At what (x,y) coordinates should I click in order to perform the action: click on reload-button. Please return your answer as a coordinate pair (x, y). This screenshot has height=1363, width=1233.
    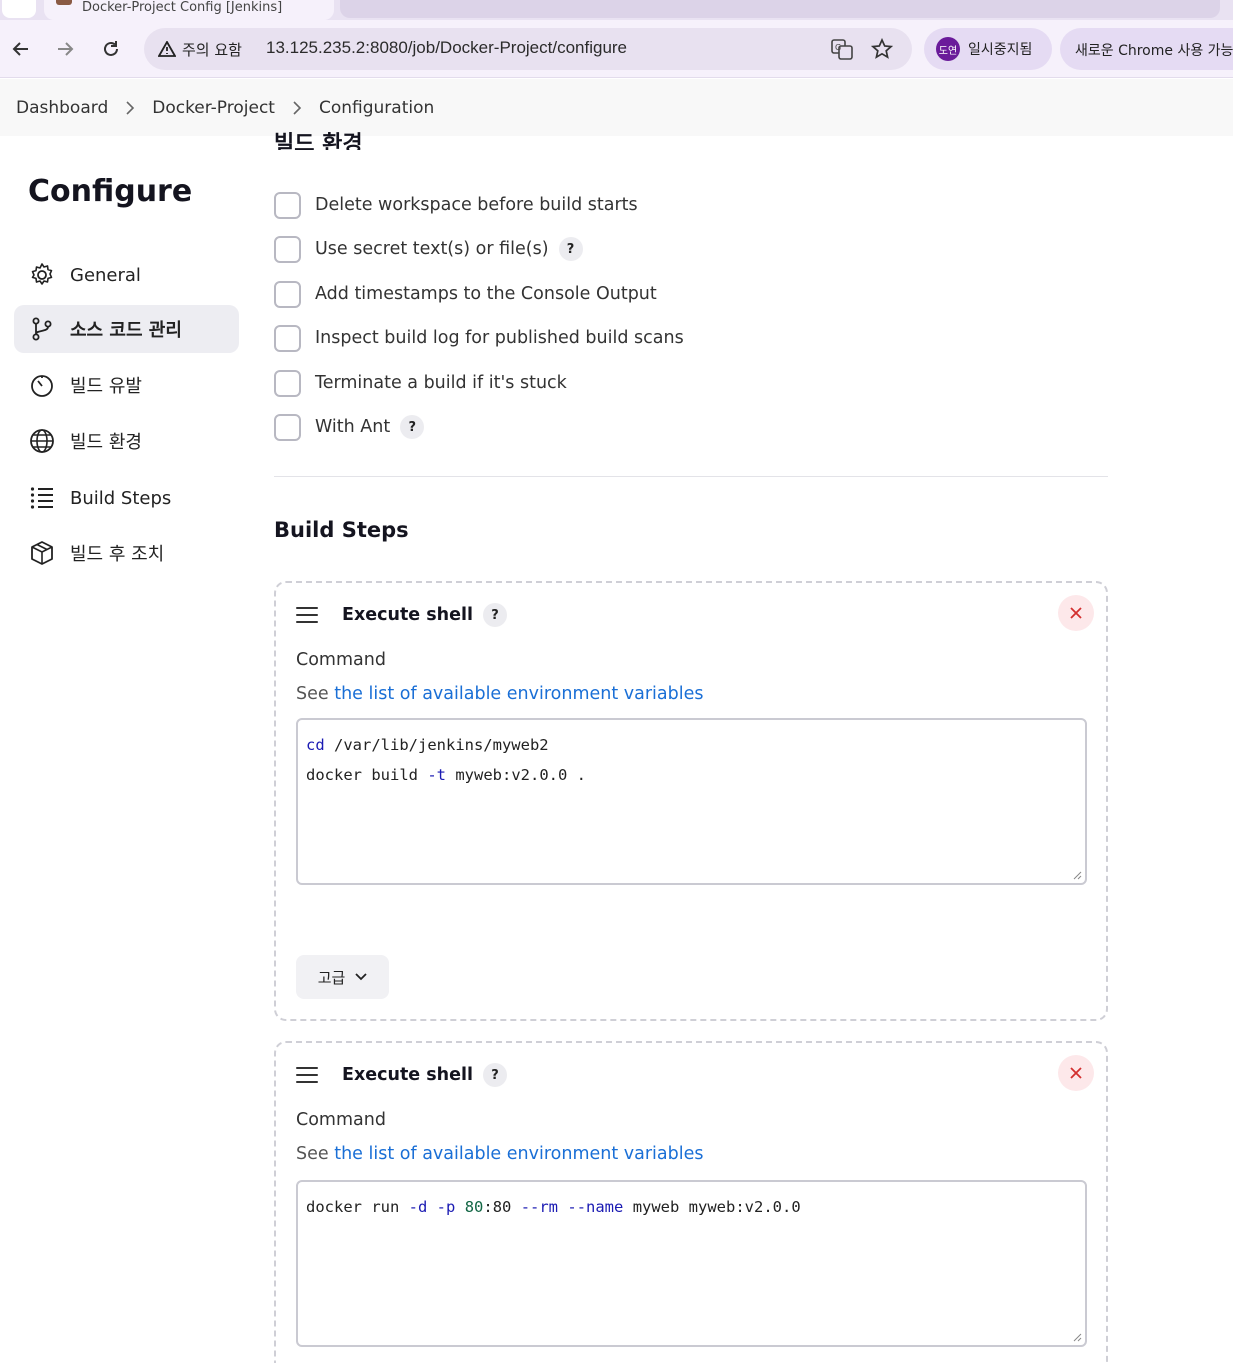
    Looking at the image, I should click on (111, 49).